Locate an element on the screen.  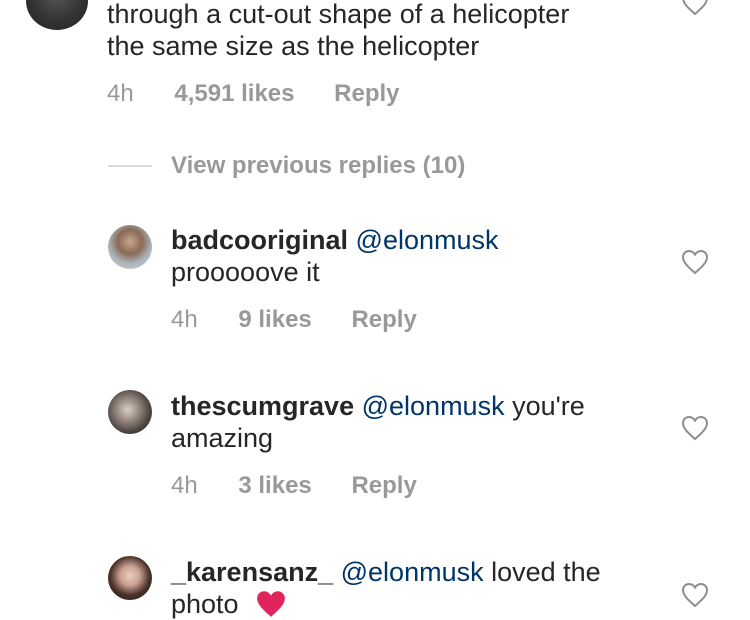
reply-meta-thescumgrave: 4h 3 likes Reply is located at coordinates (294, 486).